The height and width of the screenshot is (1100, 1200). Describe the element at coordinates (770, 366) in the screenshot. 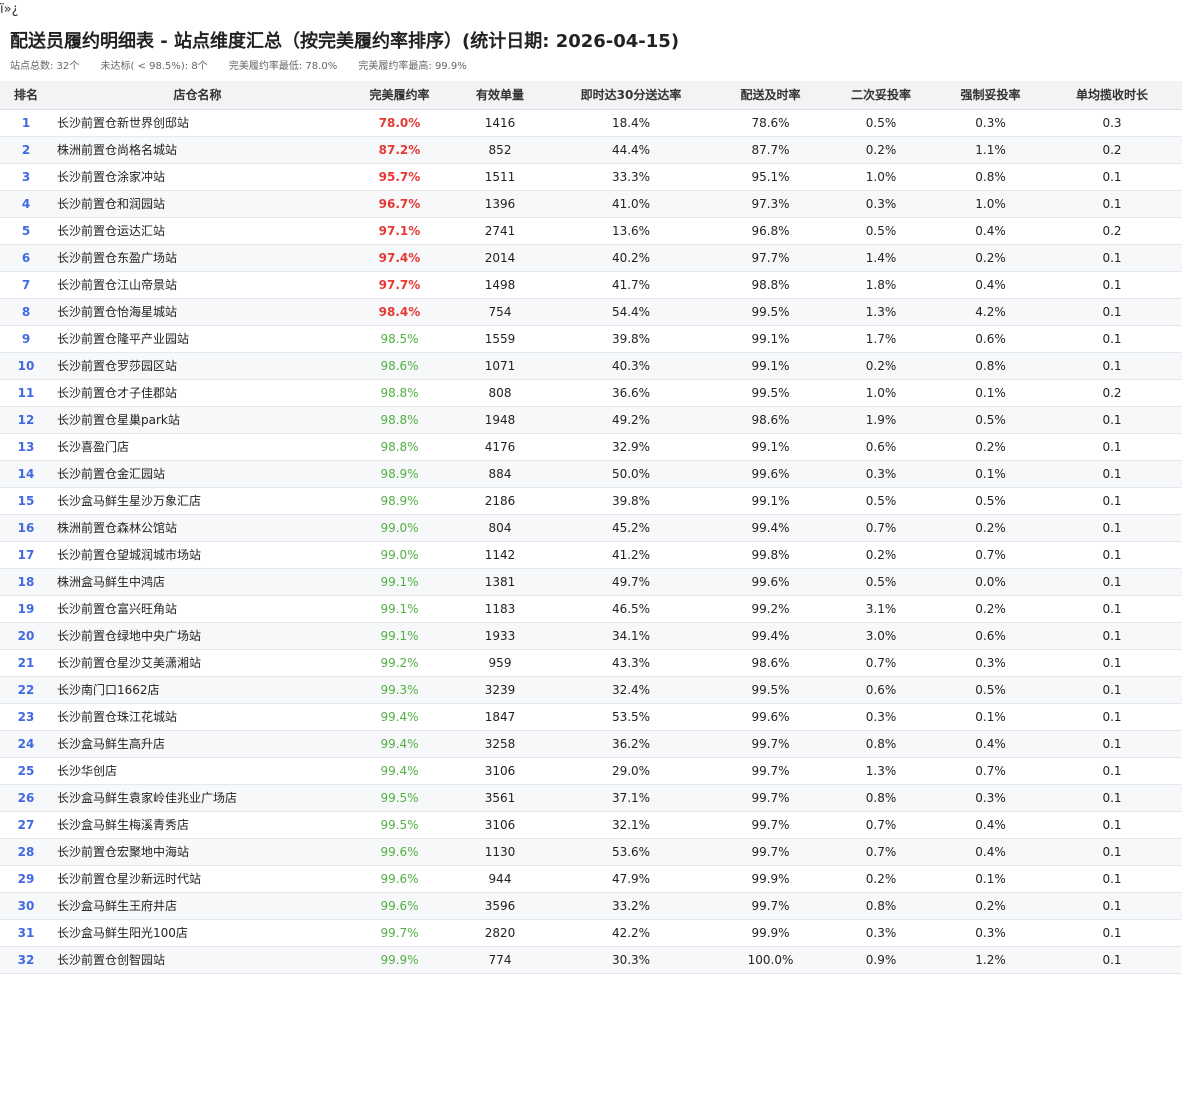

I see `ontime-rate-cell: 99.1%` at that location.